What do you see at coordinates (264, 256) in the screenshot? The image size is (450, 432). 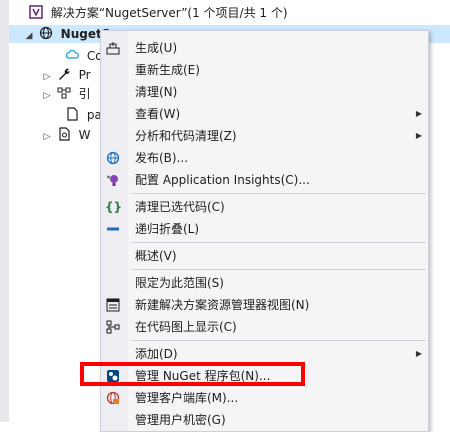 I see `menu-item-overview: 概述(V)` at bounding box center [264, 256].